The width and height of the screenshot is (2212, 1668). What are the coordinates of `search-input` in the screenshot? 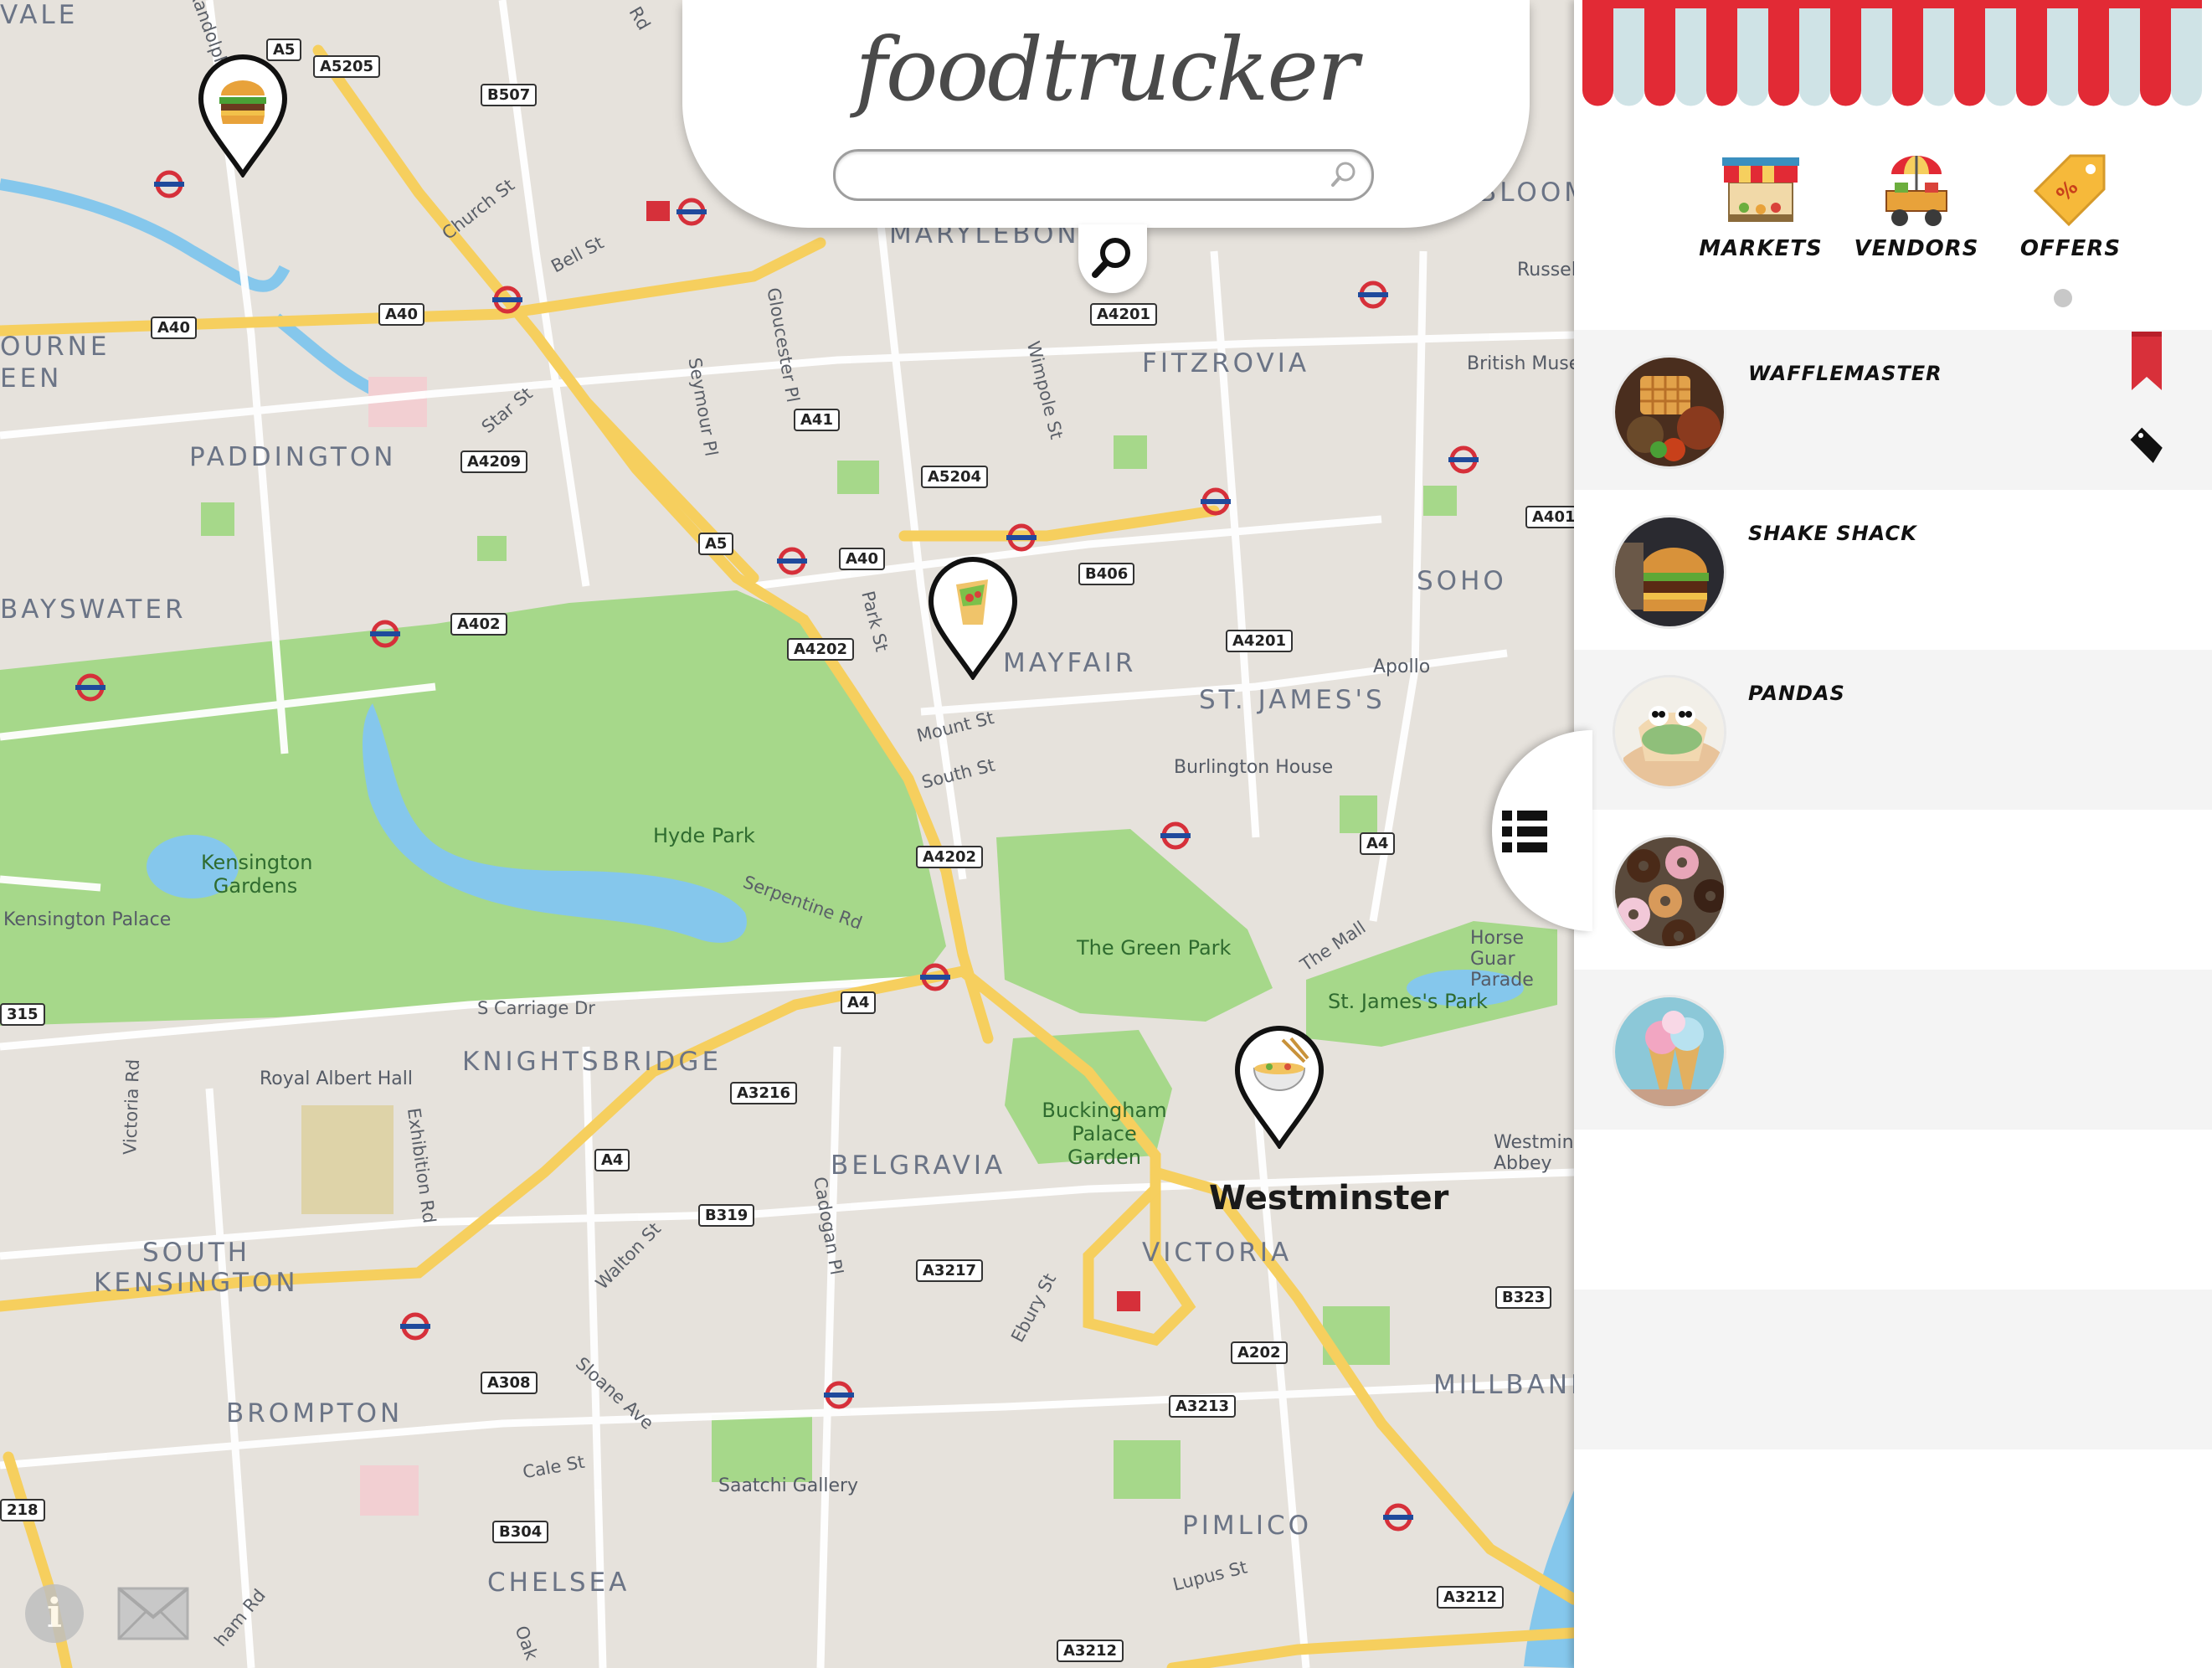 It's located at (1103, 175).